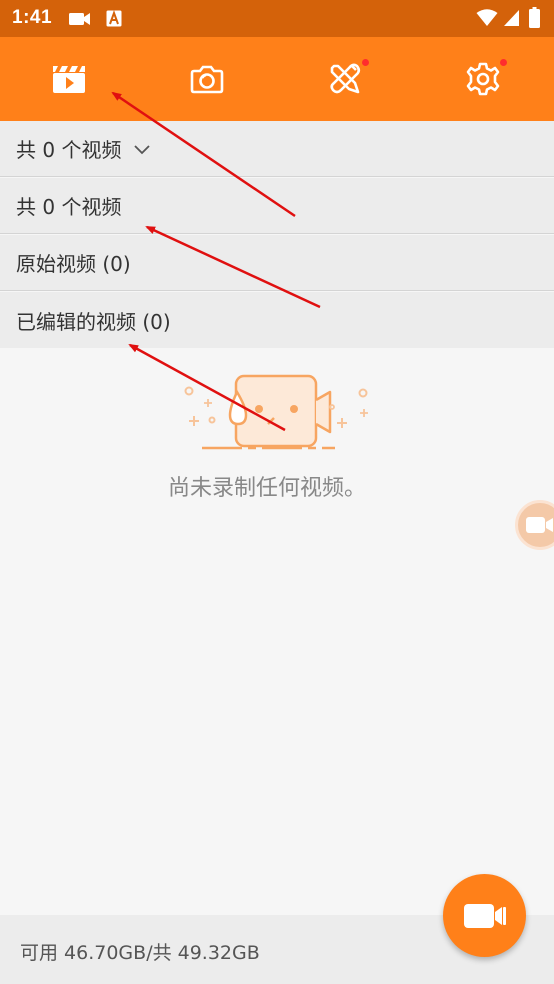  I want to click on status-time: 1:41, so click(32, 17).